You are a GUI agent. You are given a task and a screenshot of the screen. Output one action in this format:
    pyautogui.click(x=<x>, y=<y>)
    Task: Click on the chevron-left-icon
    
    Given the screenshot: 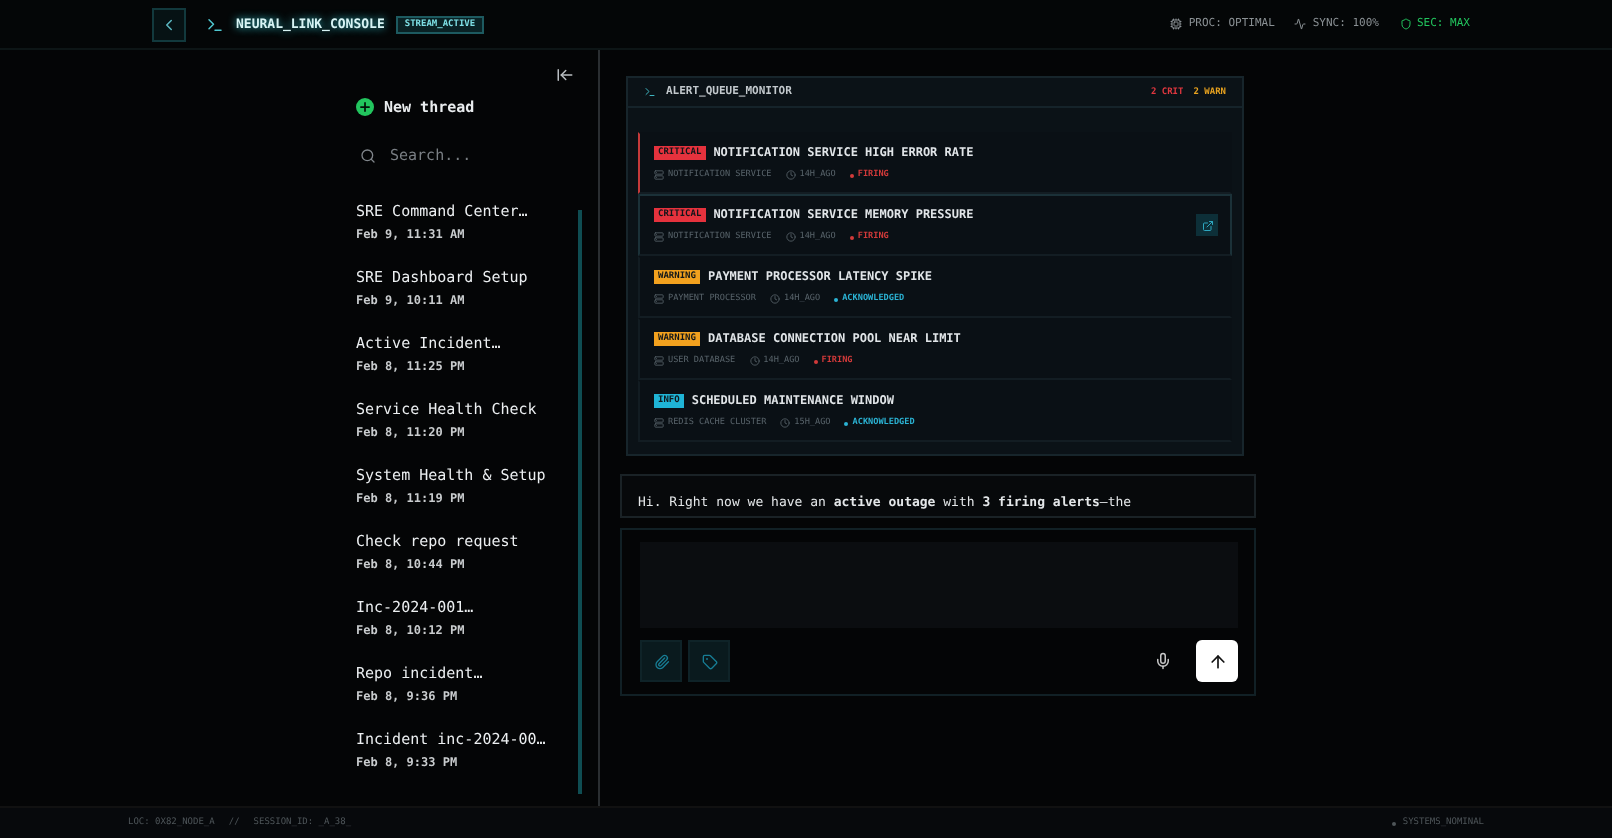 What is the action you would take?
    pyautogui.click(x=169, y=24)
    